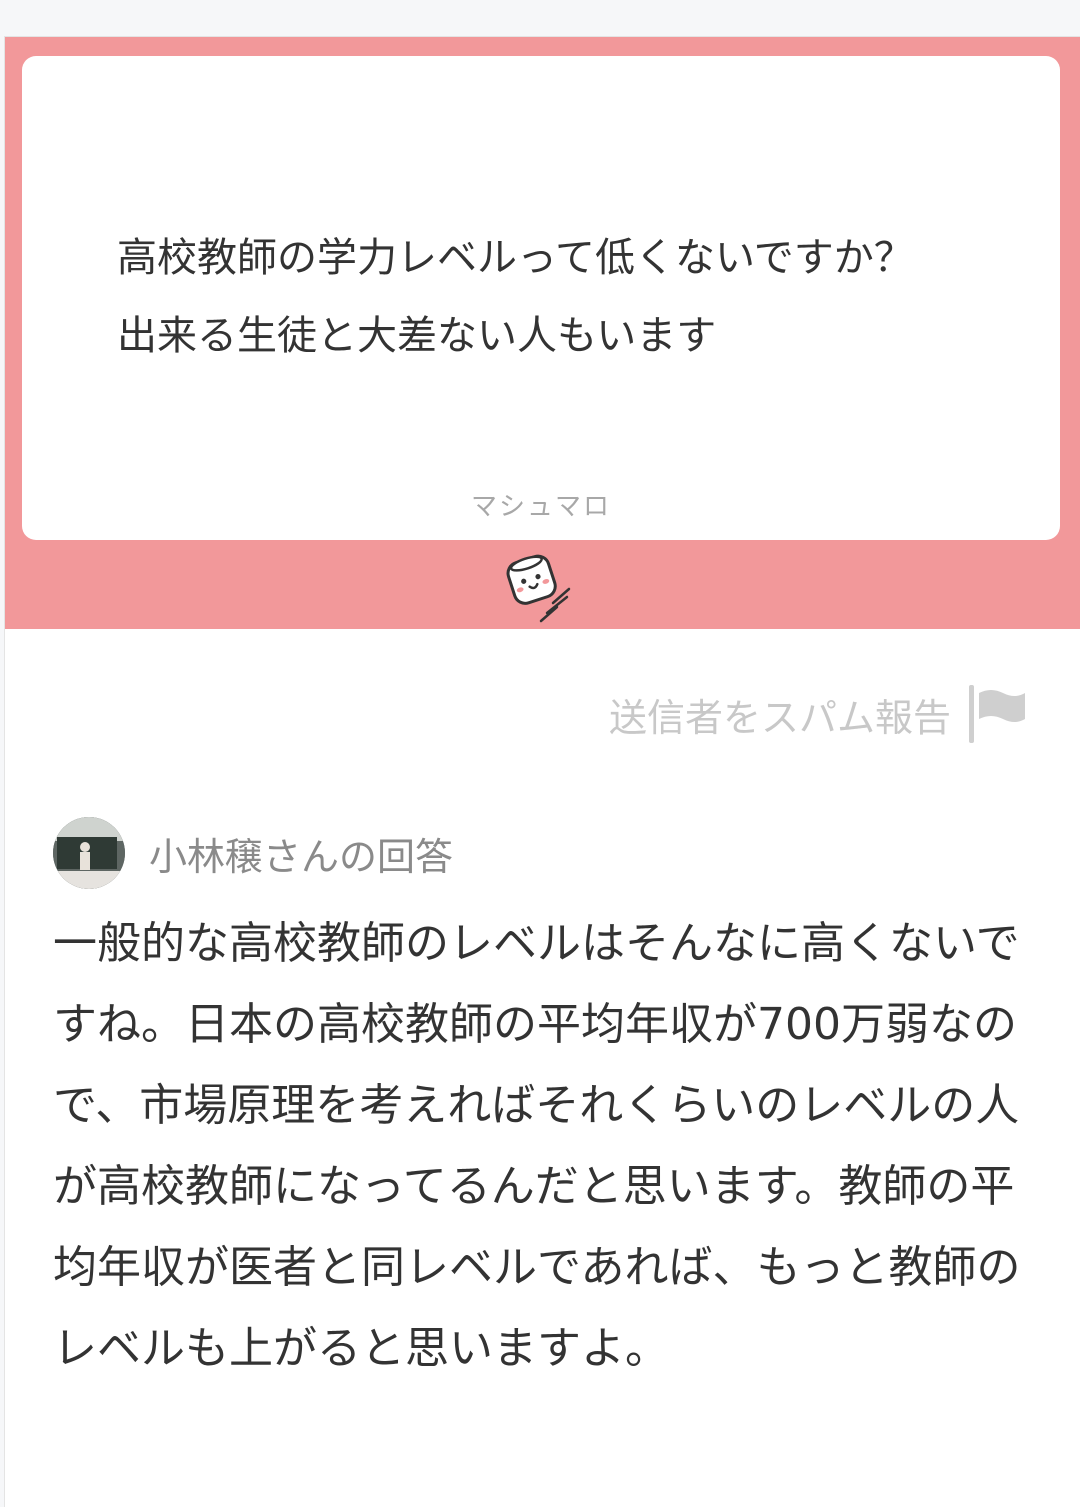 This screenshot has height=1507, width=1080. Describe the element at coordinates (538, 588) in the screenshot. I see `marshmallow-mascot-icon` at that location.